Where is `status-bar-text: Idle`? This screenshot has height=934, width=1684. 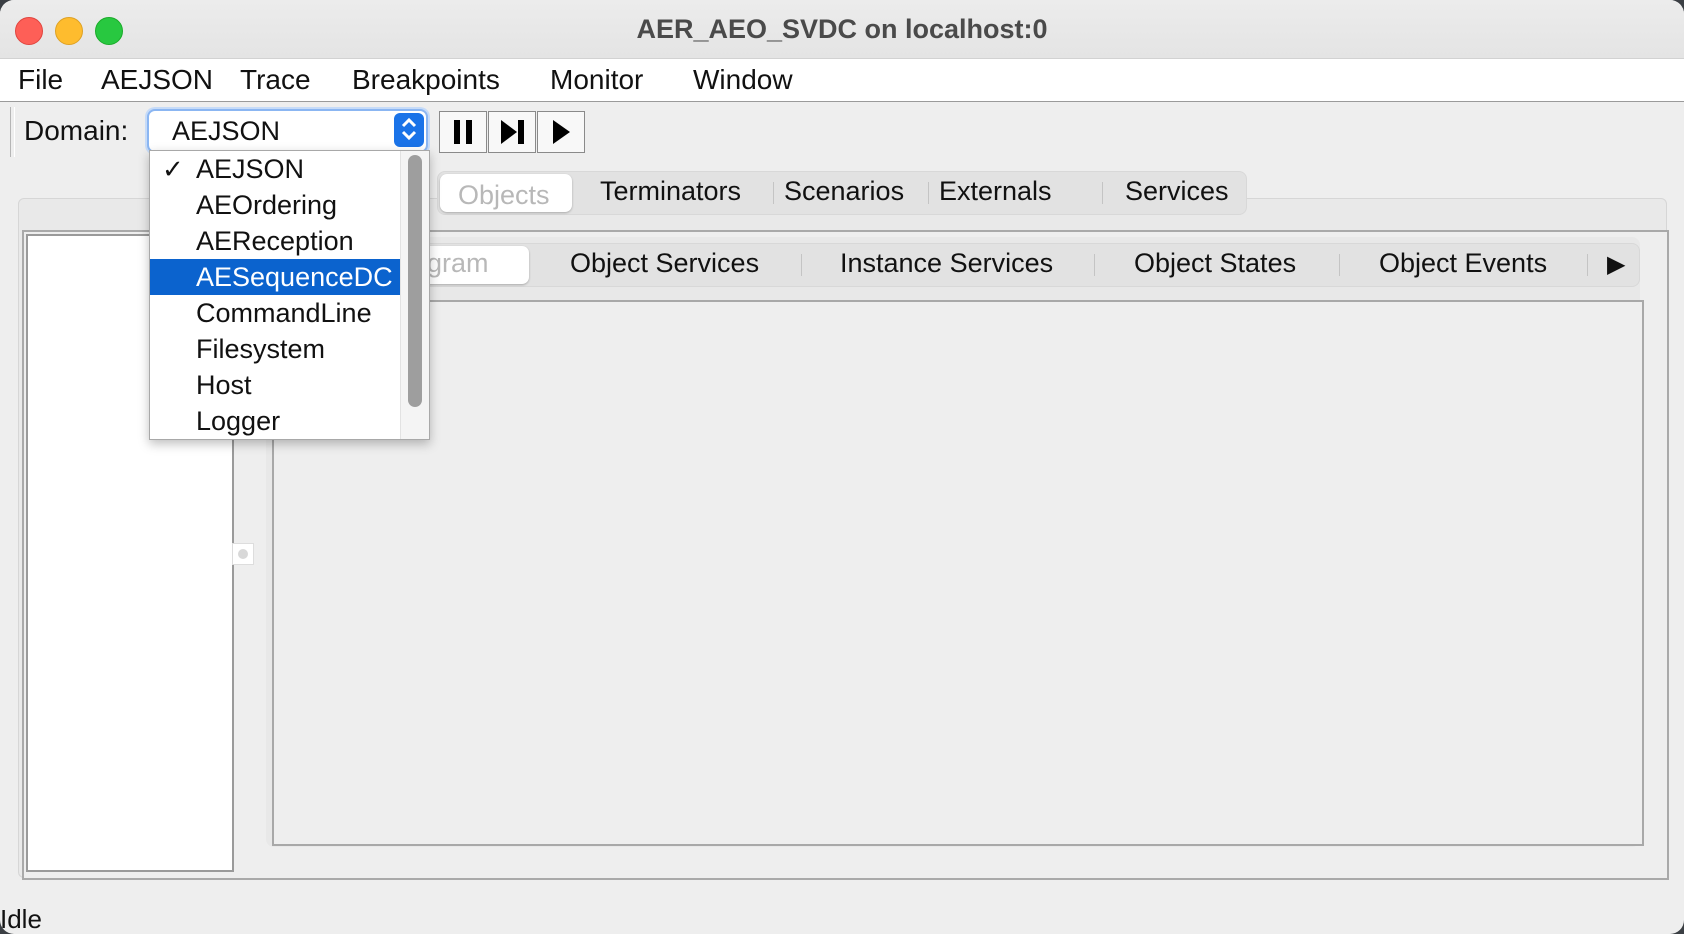 status-bar-text: Idle is located at coordinates (21, 919).